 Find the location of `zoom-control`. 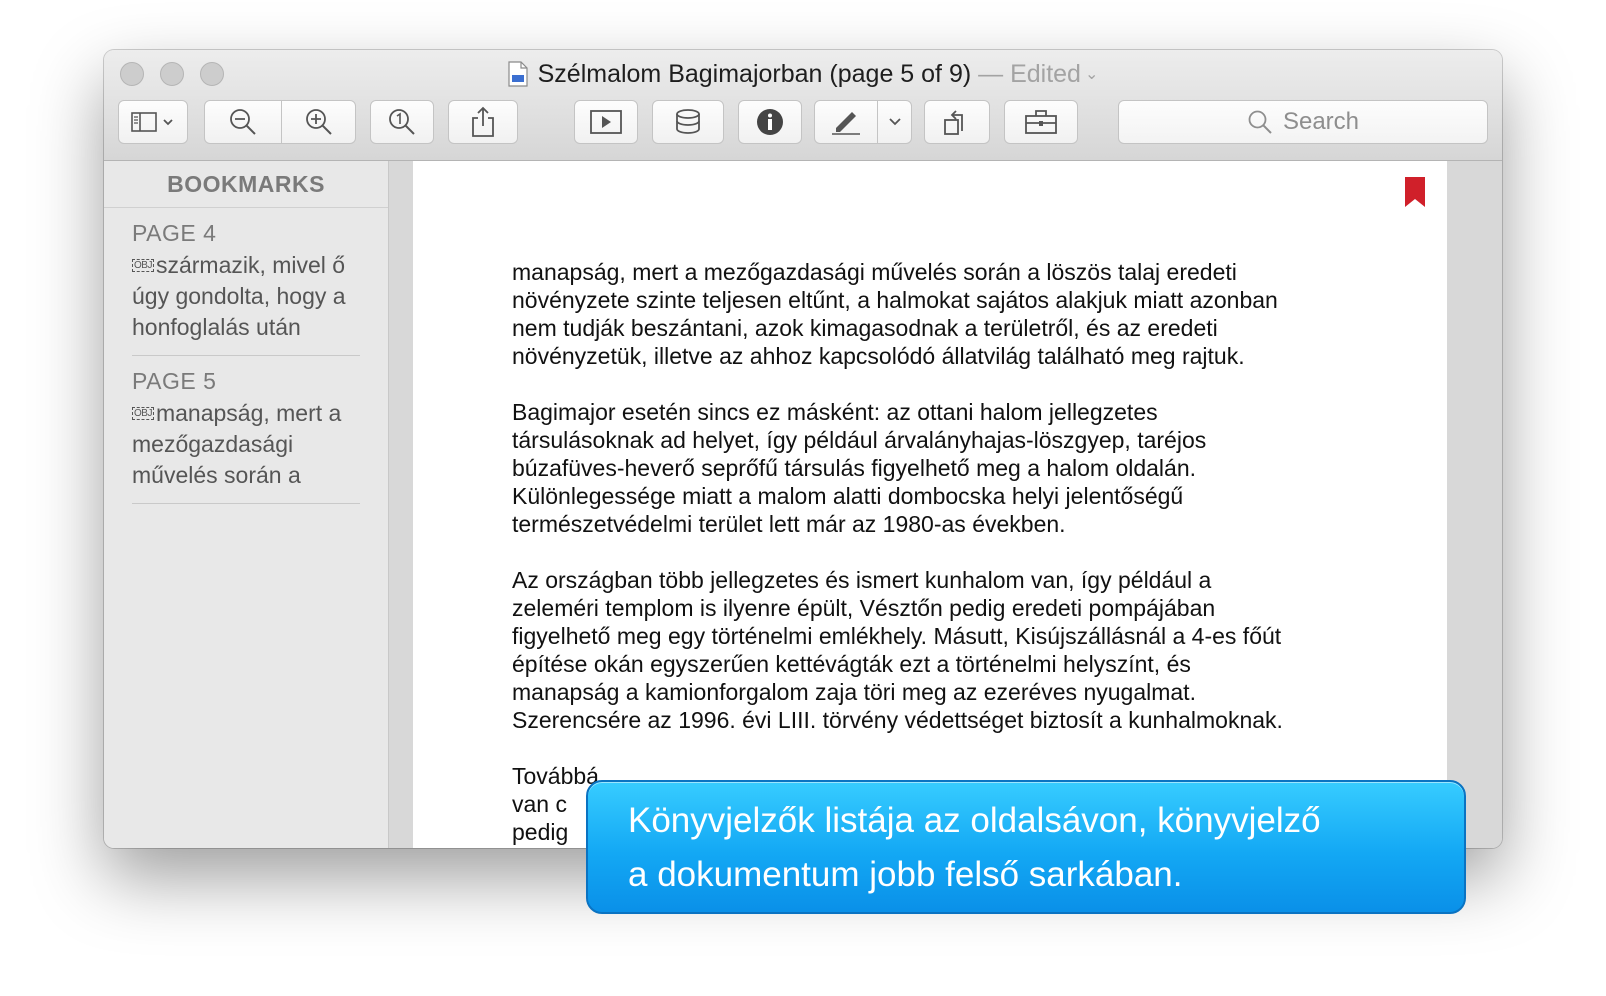

zoom-control is located at coordinates (280, 122).